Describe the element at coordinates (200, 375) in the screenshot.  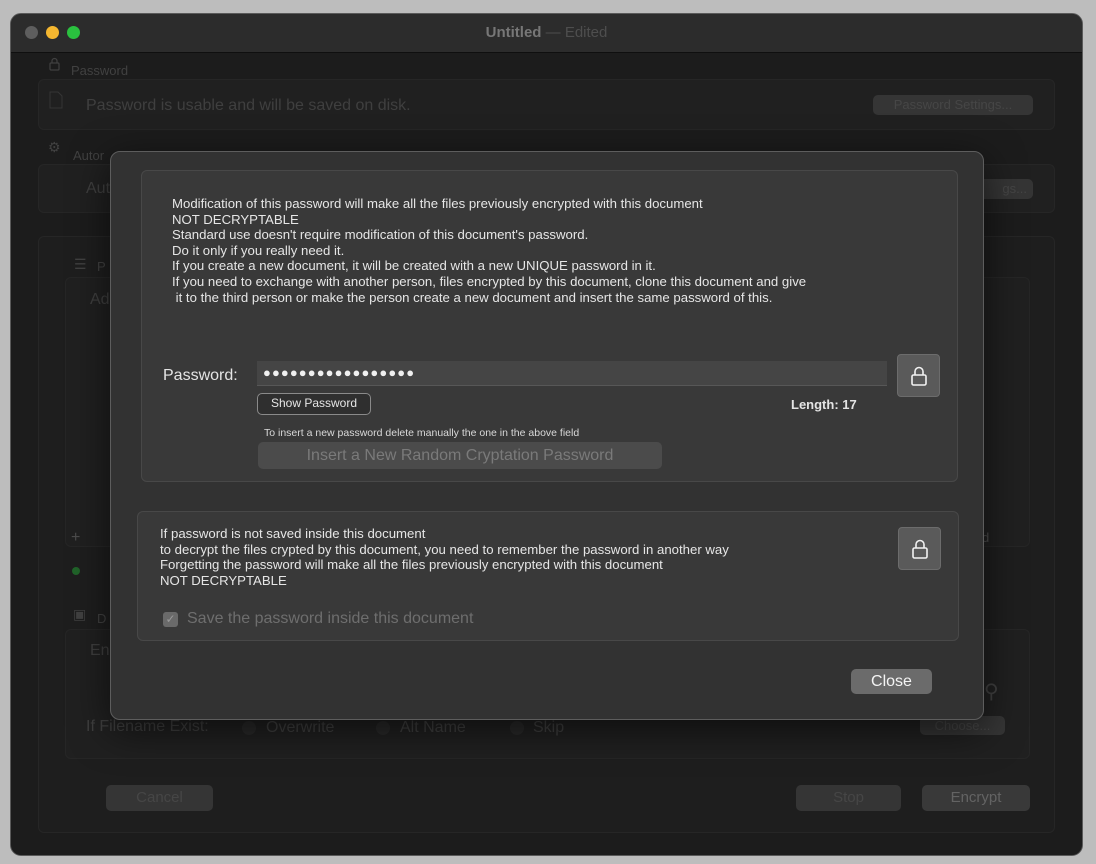
I see `password-label: Password:` at that location.